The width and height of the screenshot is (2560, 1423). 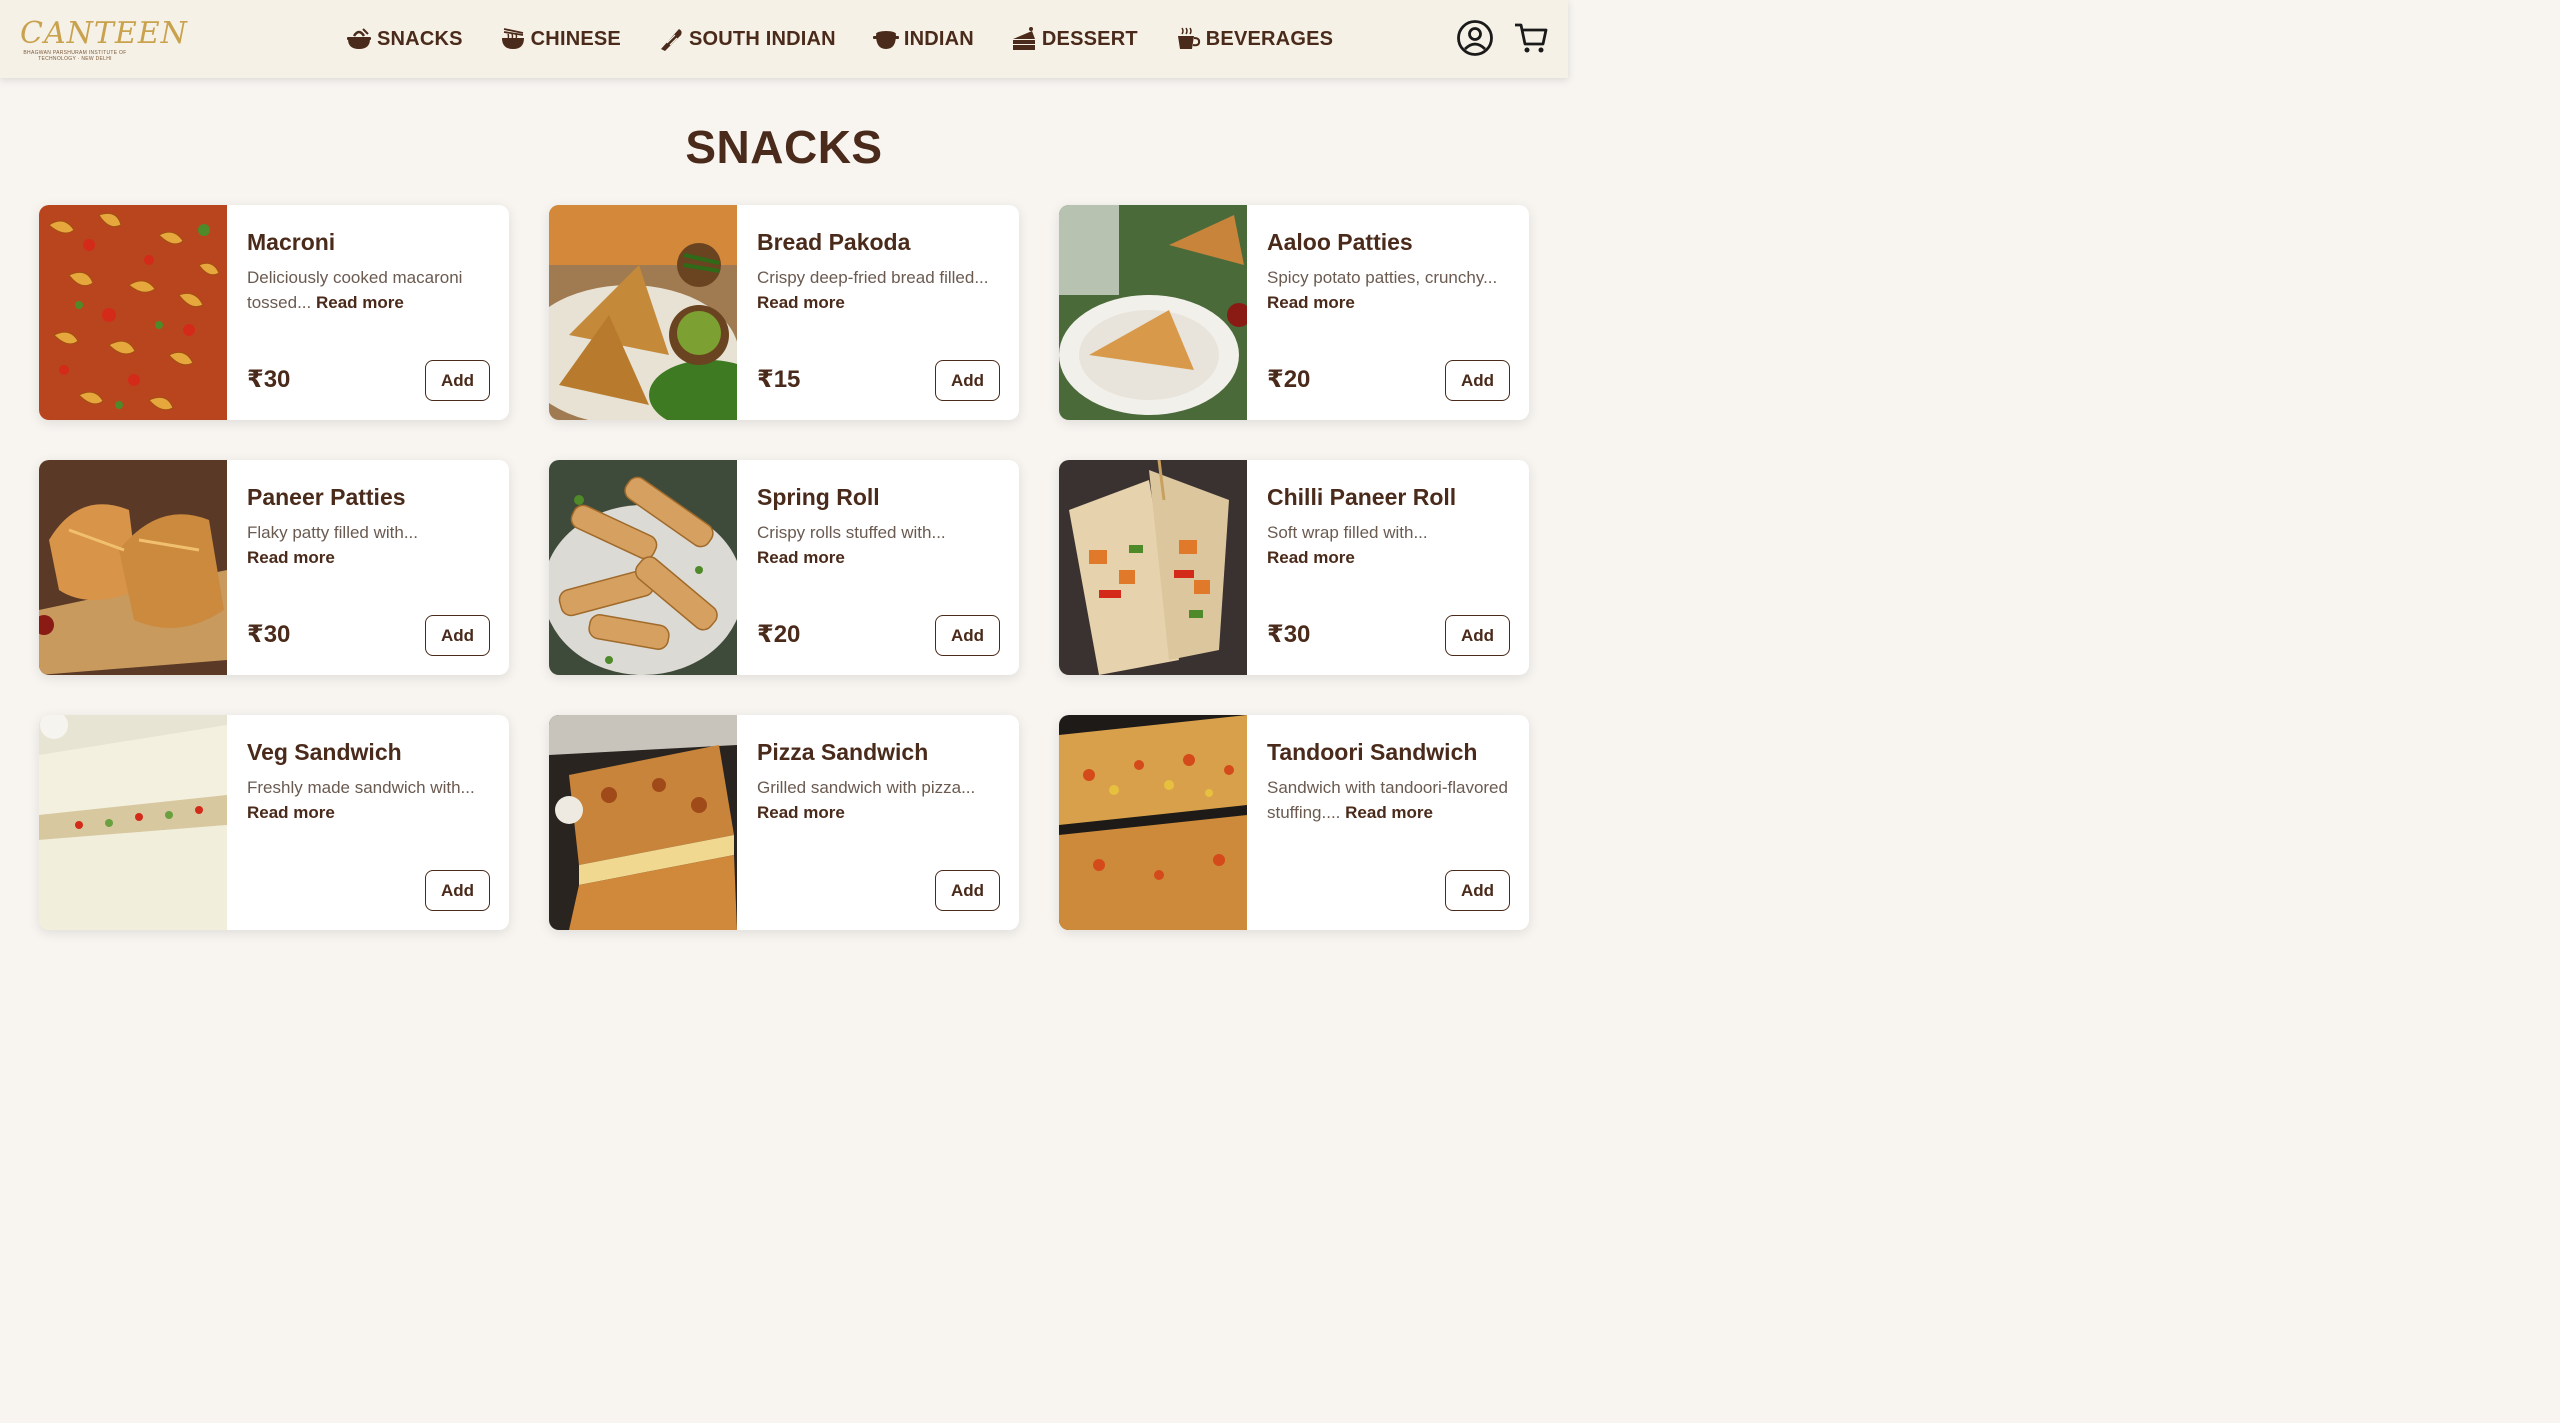 What do you see at coordinates (575, 38) in the screenshot?
I see `nav-chinese-label: CHINESE` at bounding box center [575, 38].